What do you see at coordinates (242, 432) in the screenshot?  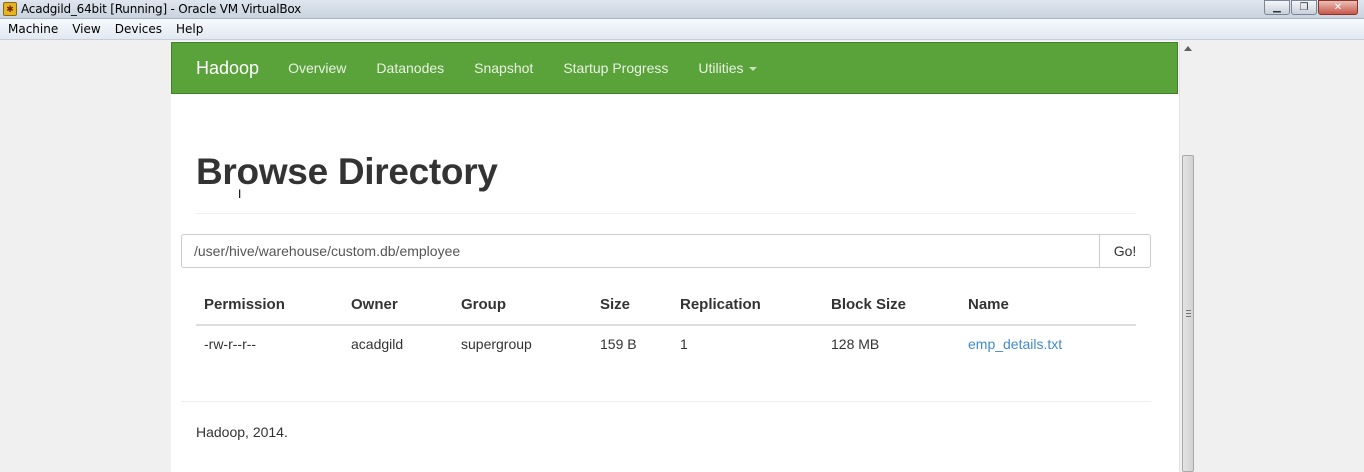 I see `page-footer: Hadoop, 2014.` at bounding box center [242, 432].